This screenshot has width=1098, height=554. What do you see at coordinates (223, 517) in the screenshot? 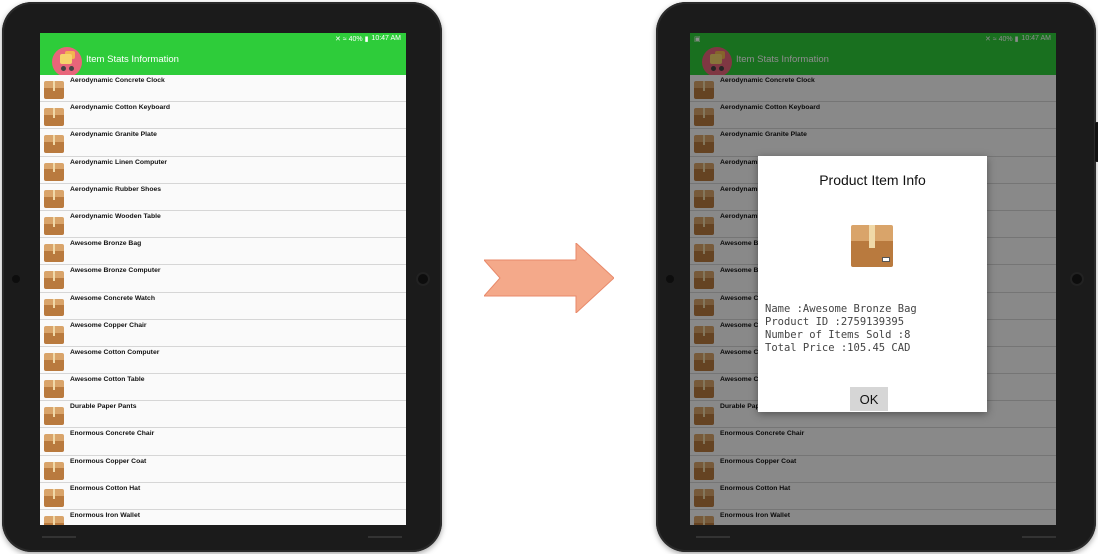
I see `list-item: Enormous Iron Wallet` at bounding box center [223, 517].